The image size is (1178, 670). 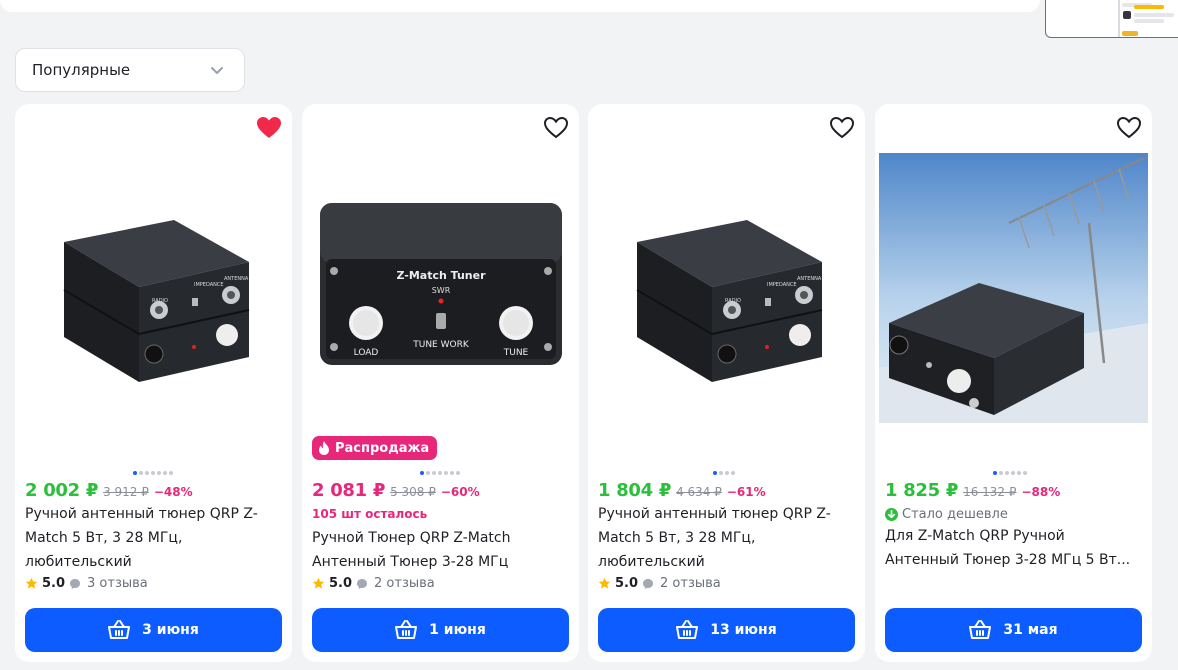 What do you see at coordinates (173, 492) in the screenshot?
I see `discount: −48%` at bounding box center [173, 492].